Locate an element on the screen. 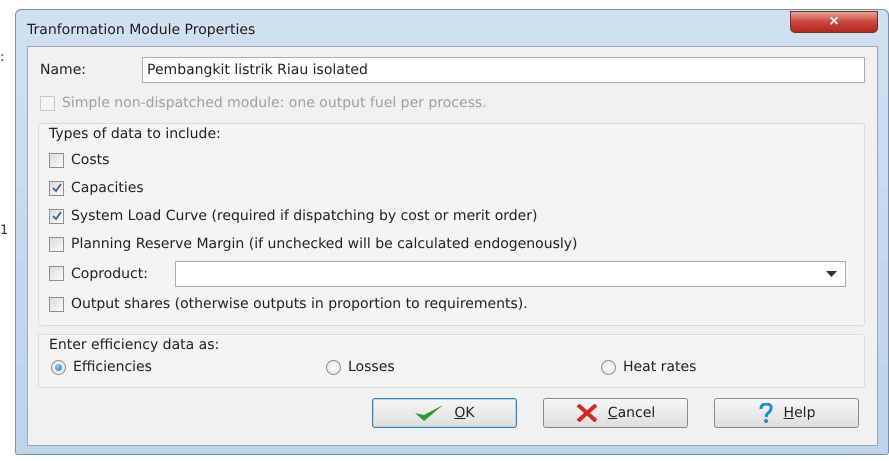  checkbox-label: Planning Reserve Margin (if unchecked will be calculated endogenously) is located at coordinates (324, 244).